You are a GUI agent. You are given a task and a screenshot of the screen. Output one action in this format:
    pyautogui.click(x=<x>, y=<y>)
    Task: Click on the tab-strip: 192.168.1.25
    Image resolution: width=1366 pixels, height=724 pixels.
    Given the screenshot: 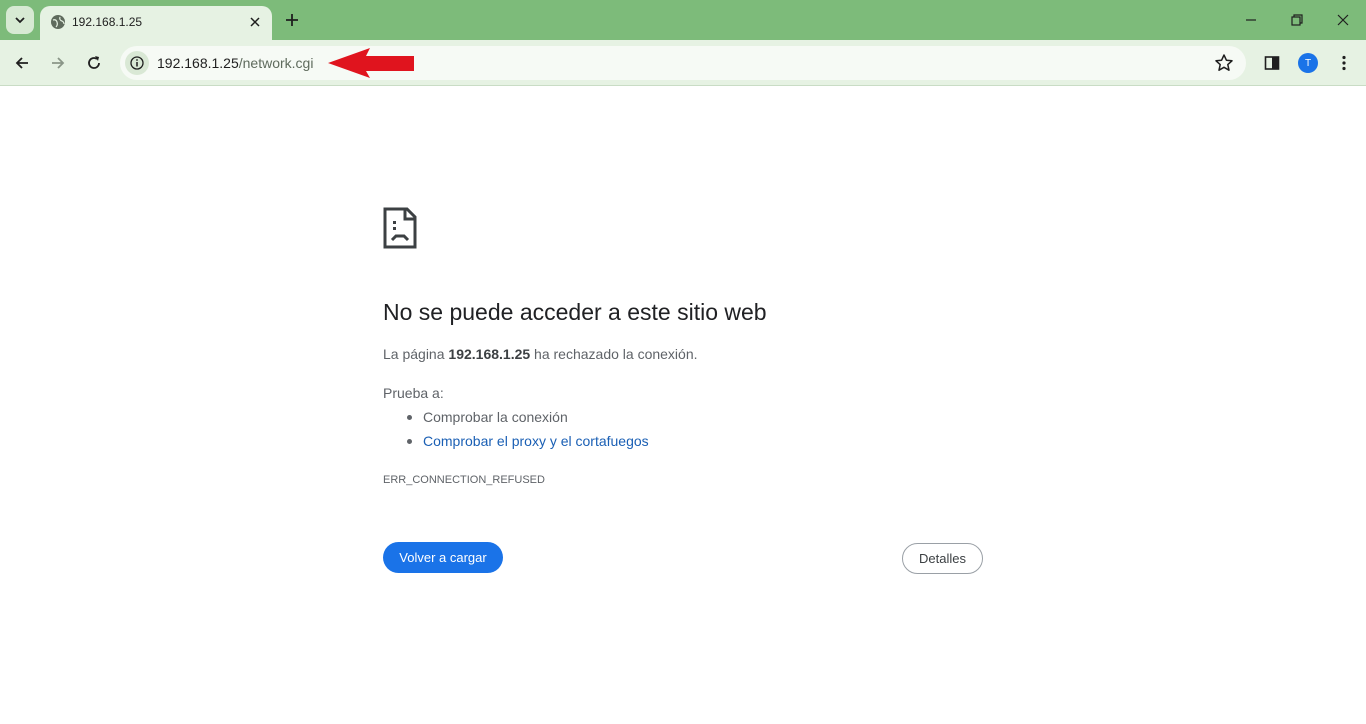 What is the action you would take?
    pyautogui.click(x=683, y=20)
    